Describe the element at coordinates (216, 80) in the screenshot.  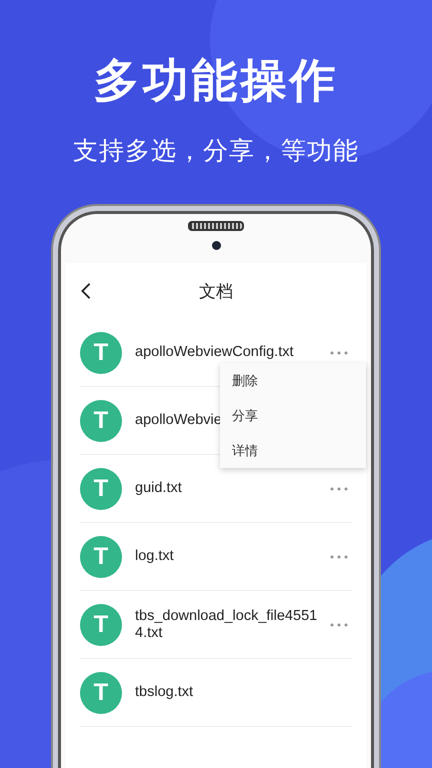
I see `headline: 多功能操作` at that location.